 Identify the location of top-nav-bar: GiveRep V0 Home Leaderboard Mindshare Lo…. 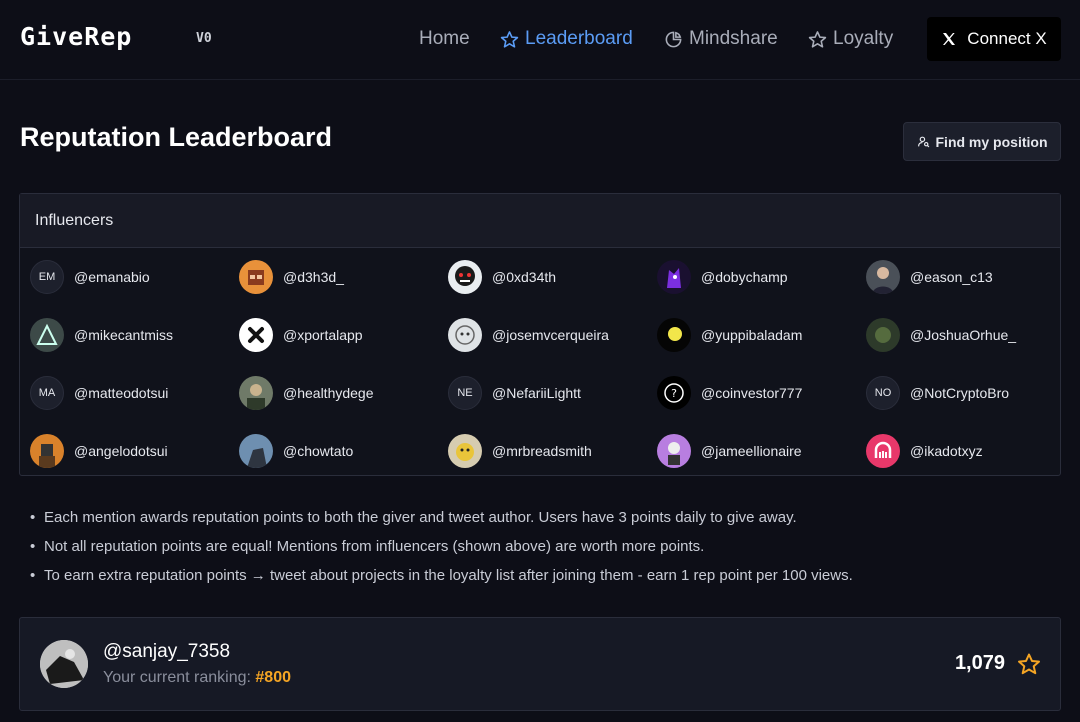
(540, 40).